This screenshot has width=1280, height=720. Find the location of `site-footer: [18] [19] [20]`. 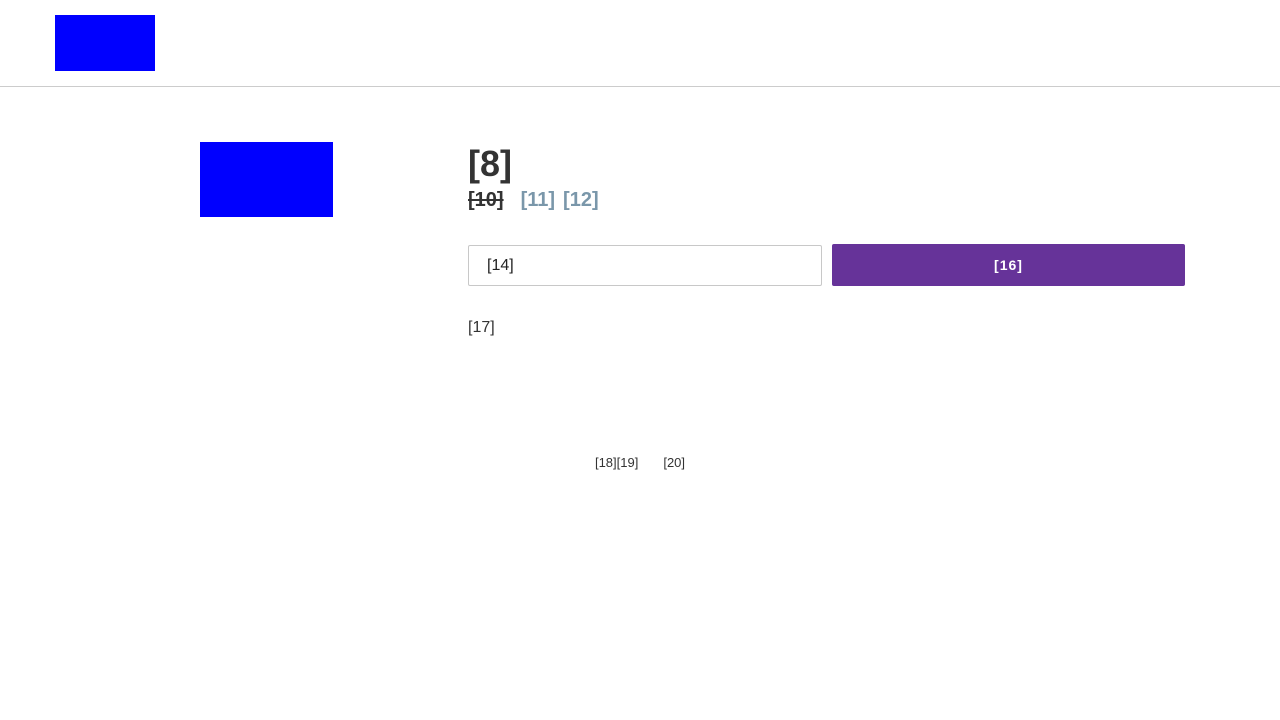

site-footer: [18] [19] [20] is located at coordinates (640, 462).